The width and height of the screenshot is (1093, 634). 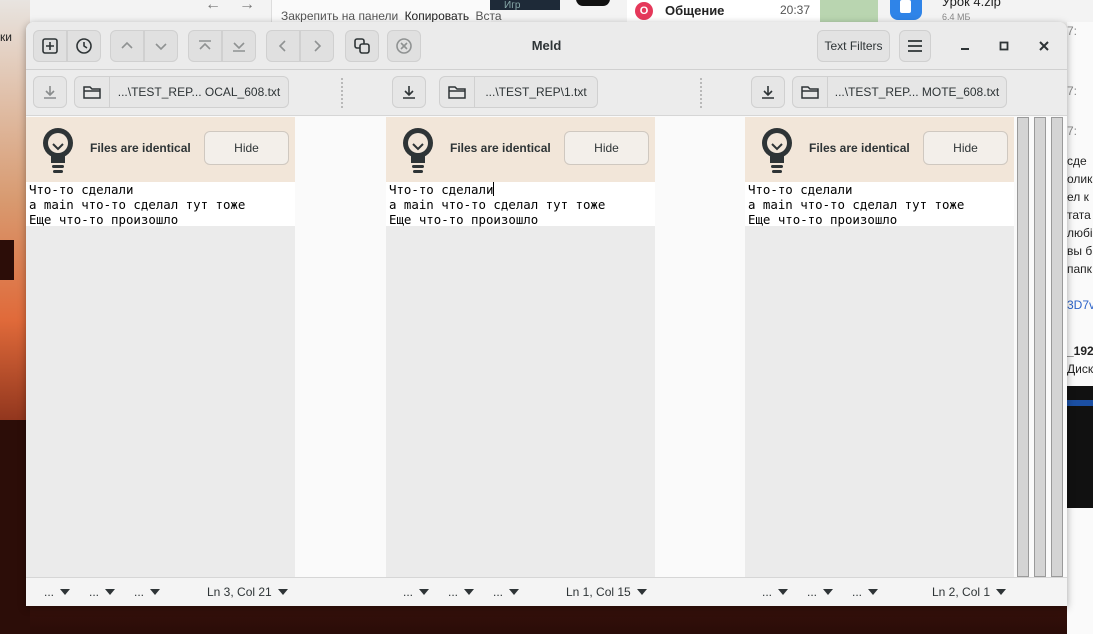 What do you see at coordinates (1044, 46) in the screenshot?
I see `close-window-button` at bounding box center [1044, 46].